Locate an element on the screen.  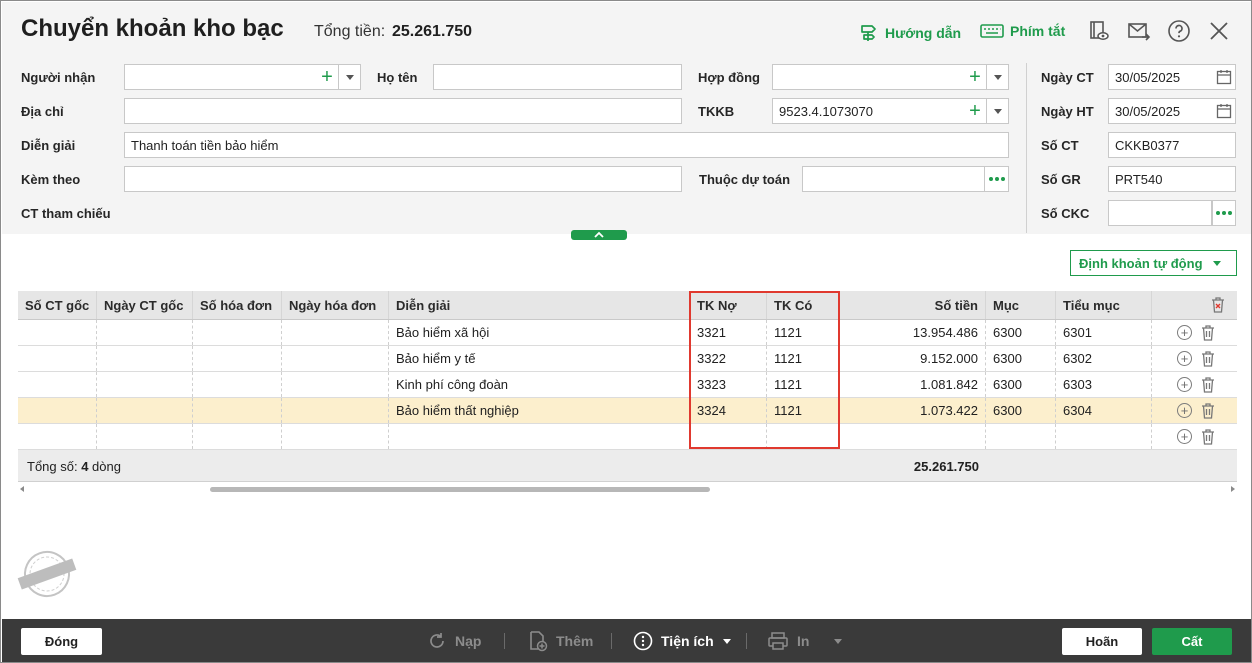
doc-no-field: CKKB0377 is located at coordinates (1172, 145).